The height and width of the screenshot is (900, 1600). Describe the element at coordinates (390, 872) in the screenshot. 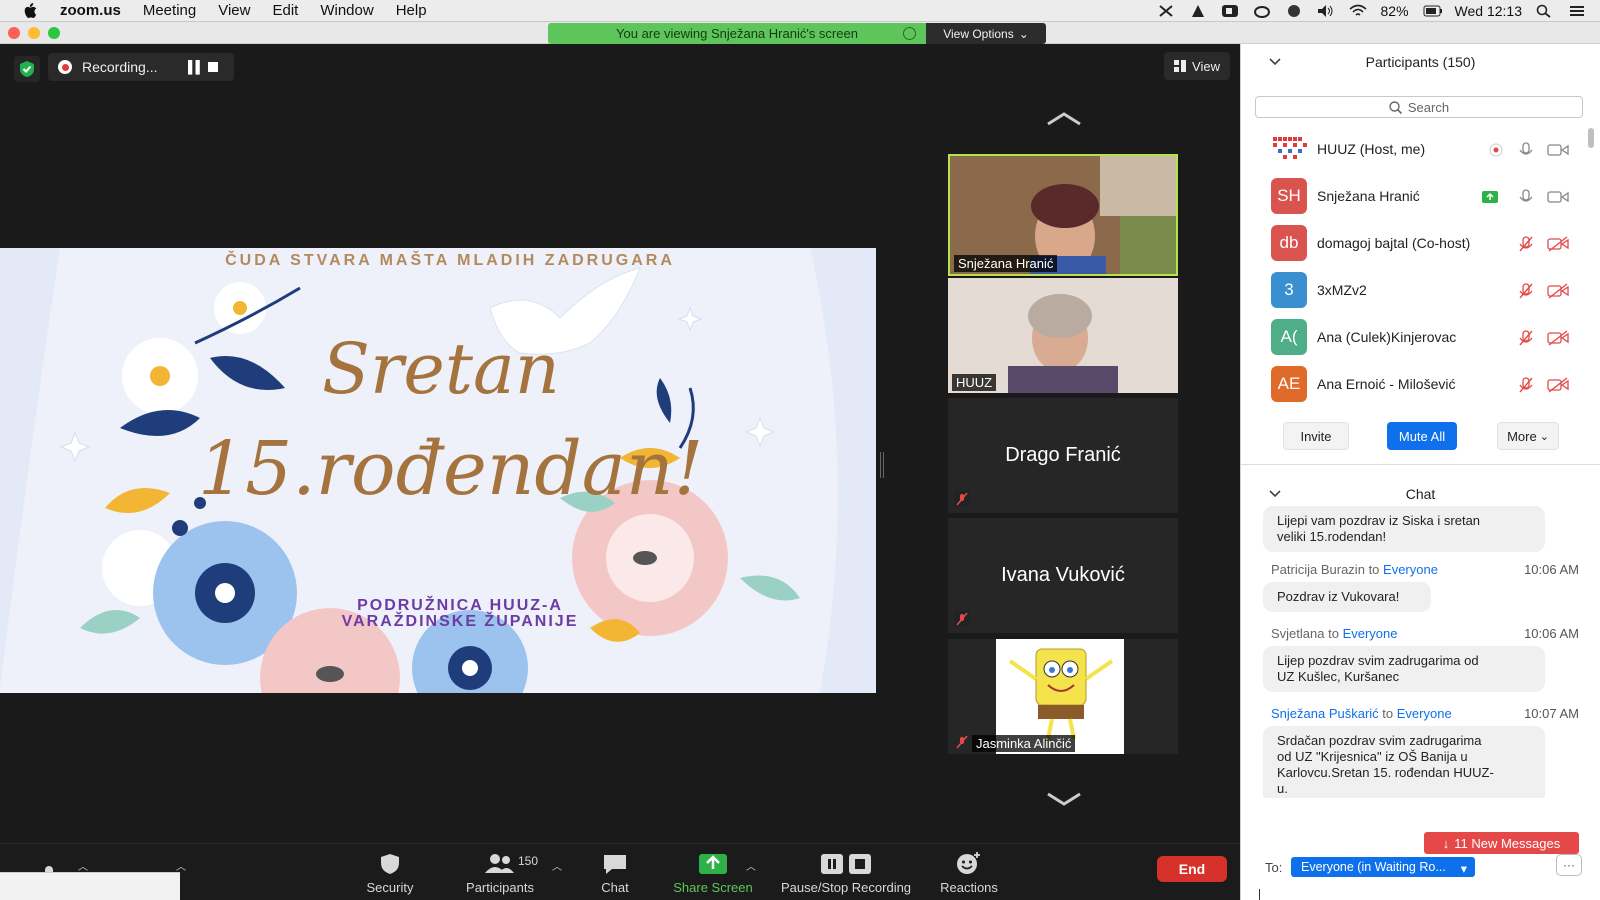

I see `security-button: Security` at that location.